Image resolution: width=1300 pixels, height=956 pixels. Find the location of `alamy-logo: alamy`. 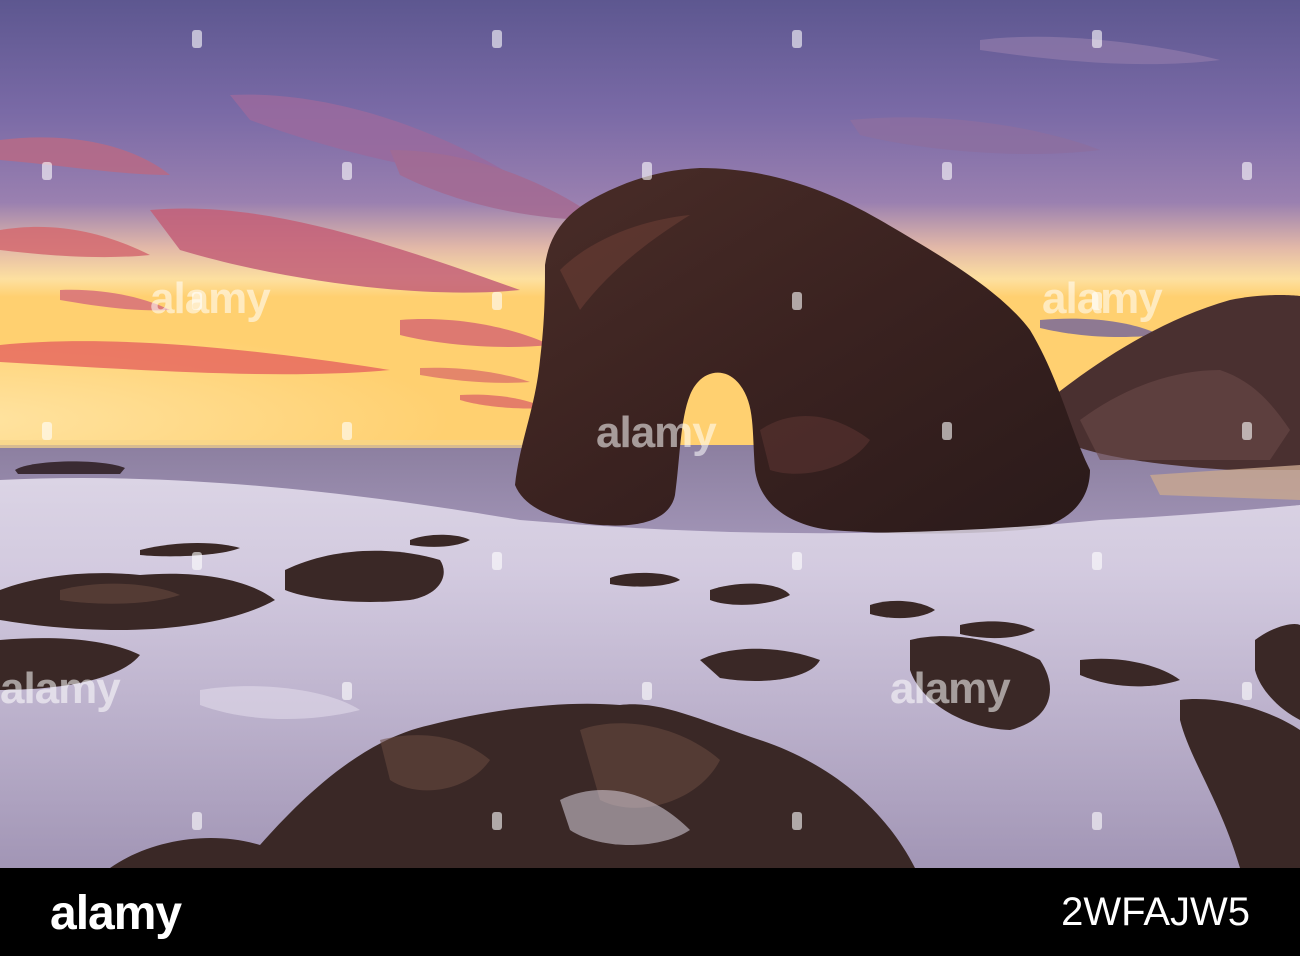

alamy-logo: alamy is located at coordinates (116, 913).